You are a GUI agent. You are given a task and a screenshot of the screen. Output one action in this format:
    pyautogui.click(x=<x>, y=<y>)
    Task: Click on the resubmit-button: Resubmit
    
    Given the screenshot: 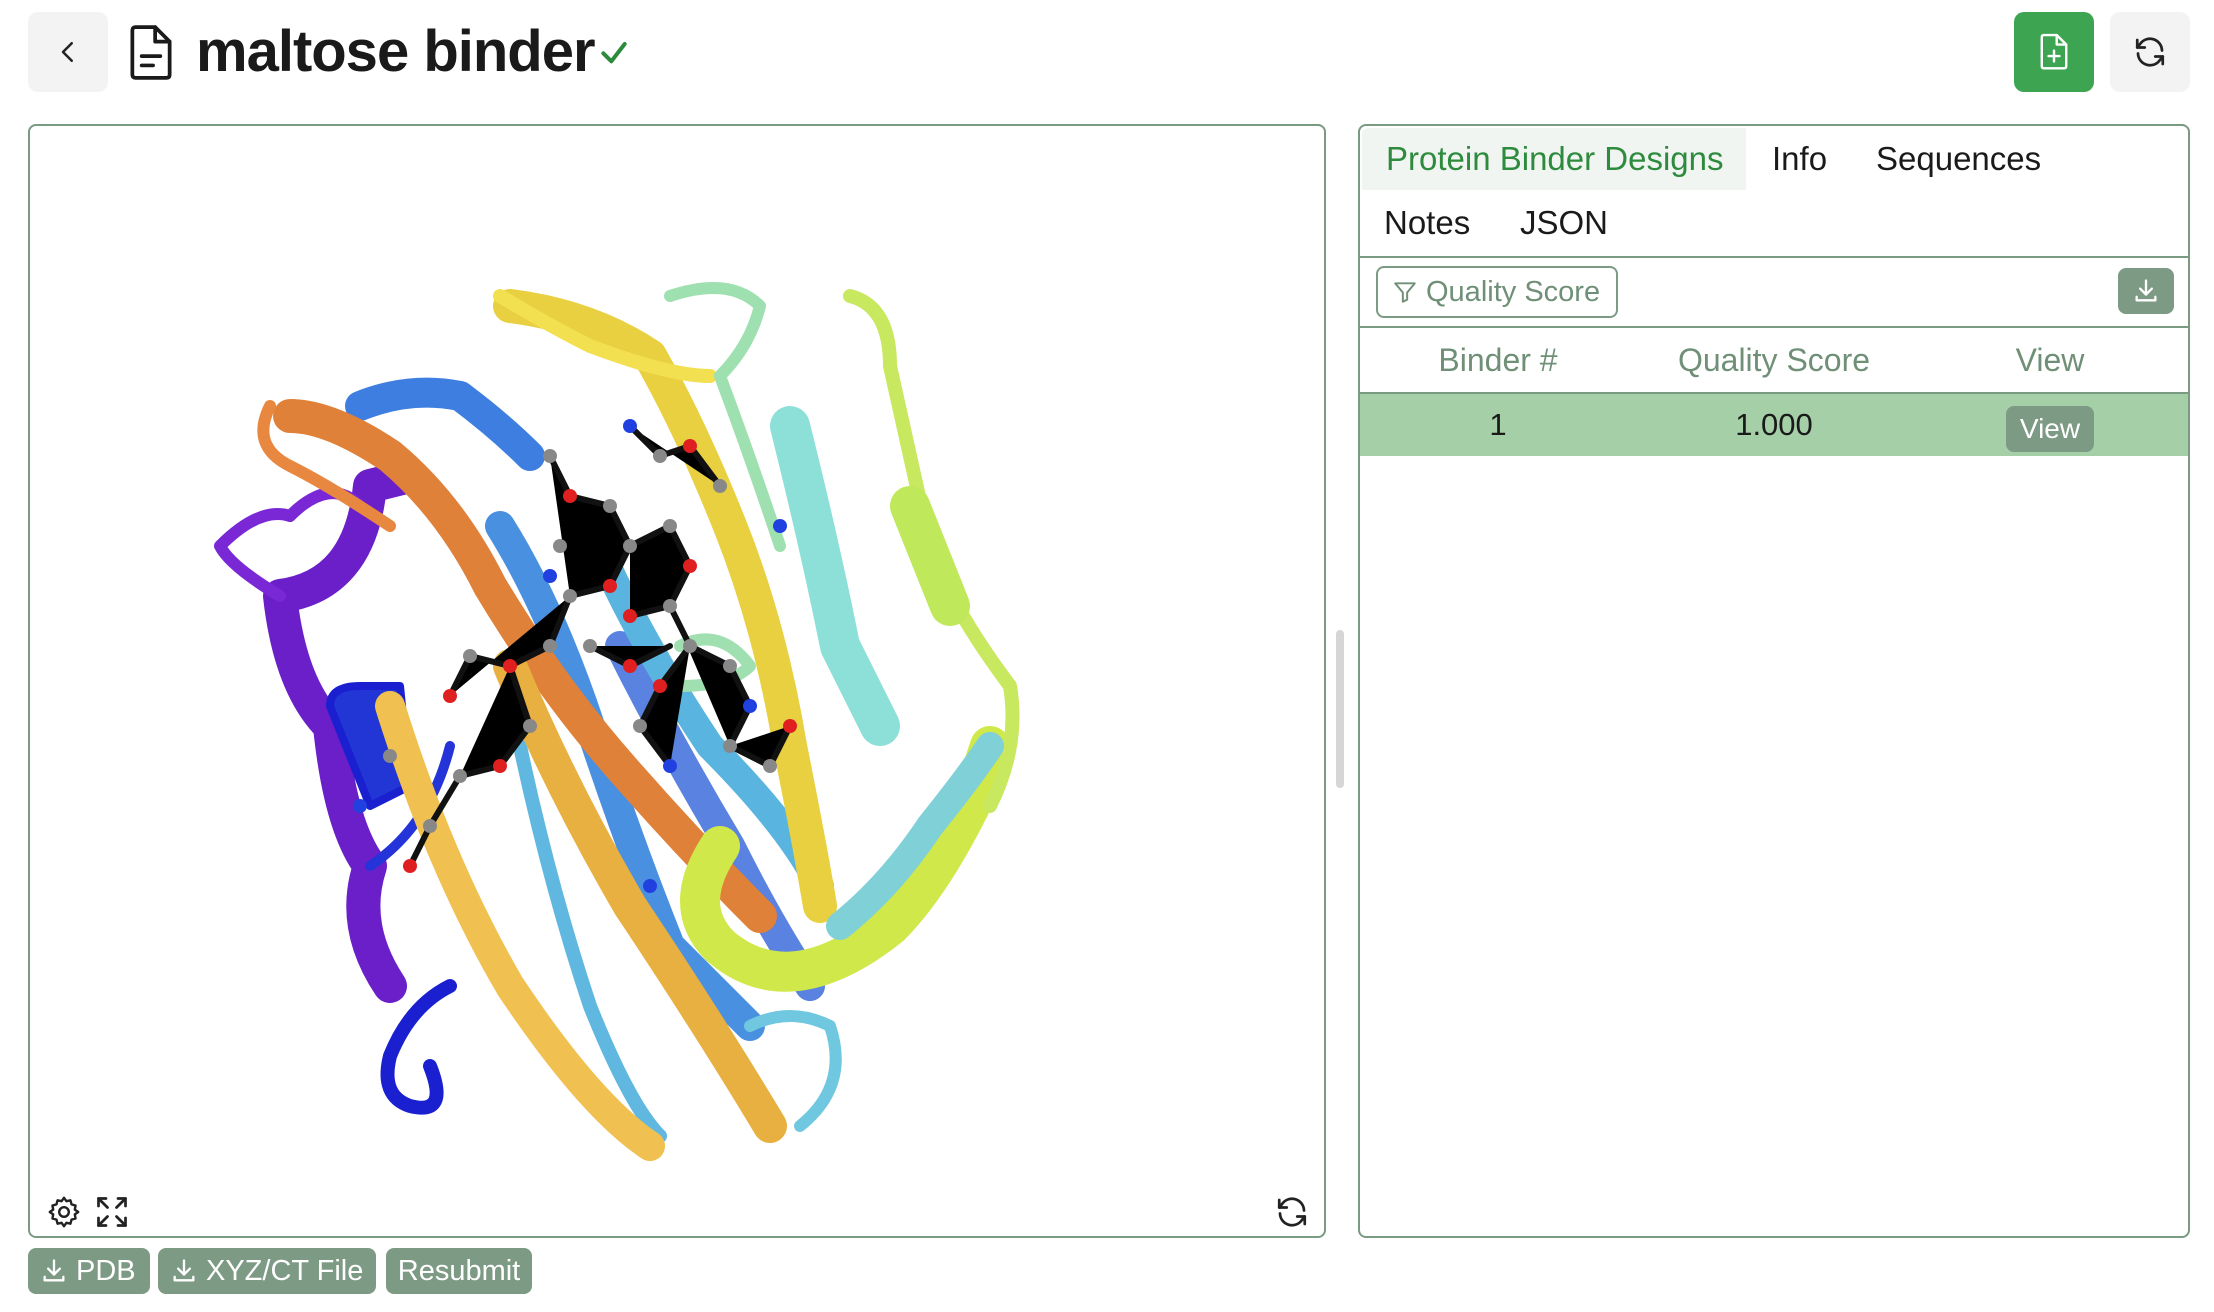 What is the action you would take?
    pyautogui.click(x=459, y=1271)
    